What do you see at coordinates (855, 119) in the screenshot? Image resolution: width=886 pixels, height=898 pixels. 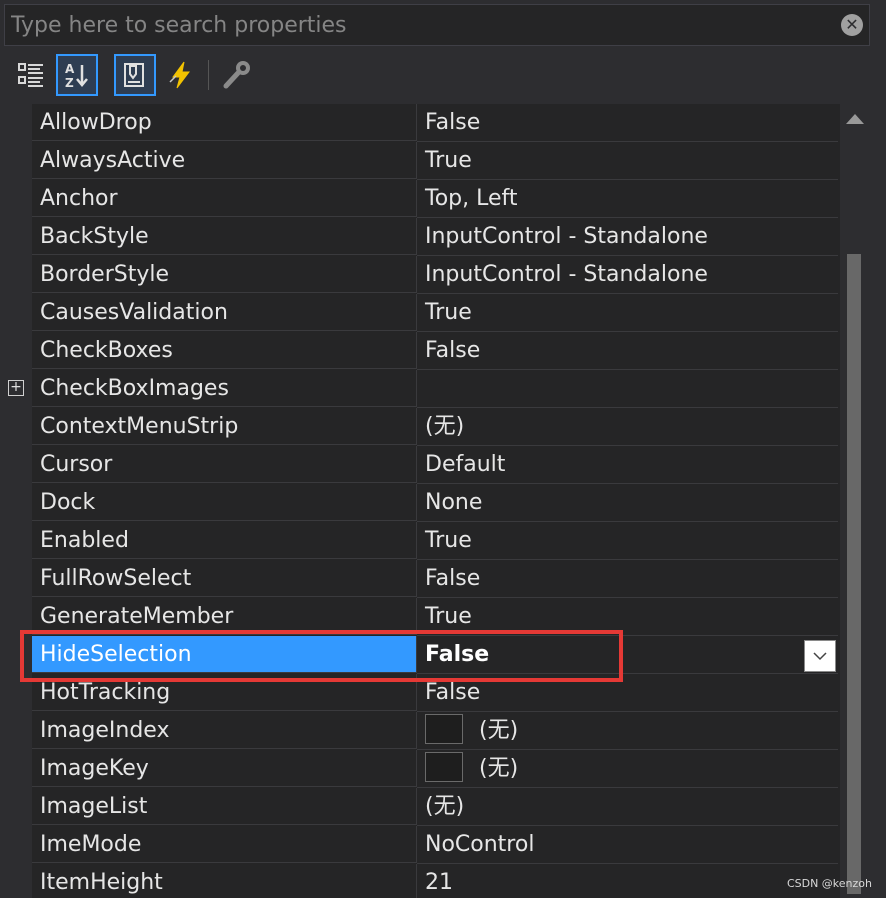 I see `scroll-up-arrow-icon` at bounding box center [855, 119].